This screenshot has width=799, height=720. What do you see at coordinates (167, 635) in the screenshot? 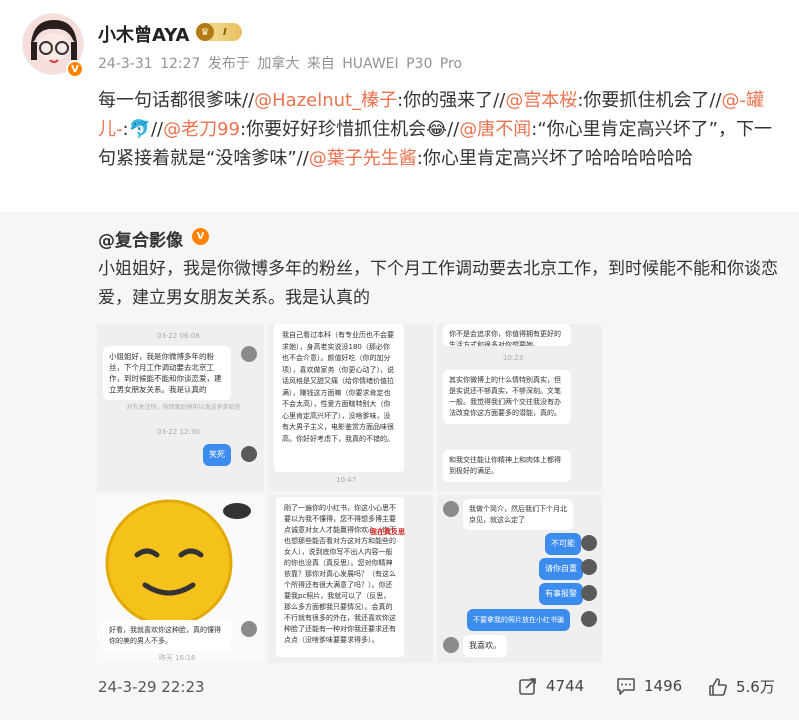
I see `chat-bubble: 好看，我就喜欢你这种脸，真的懂得你的美的男人不多。` at bounding box center [167, 635].